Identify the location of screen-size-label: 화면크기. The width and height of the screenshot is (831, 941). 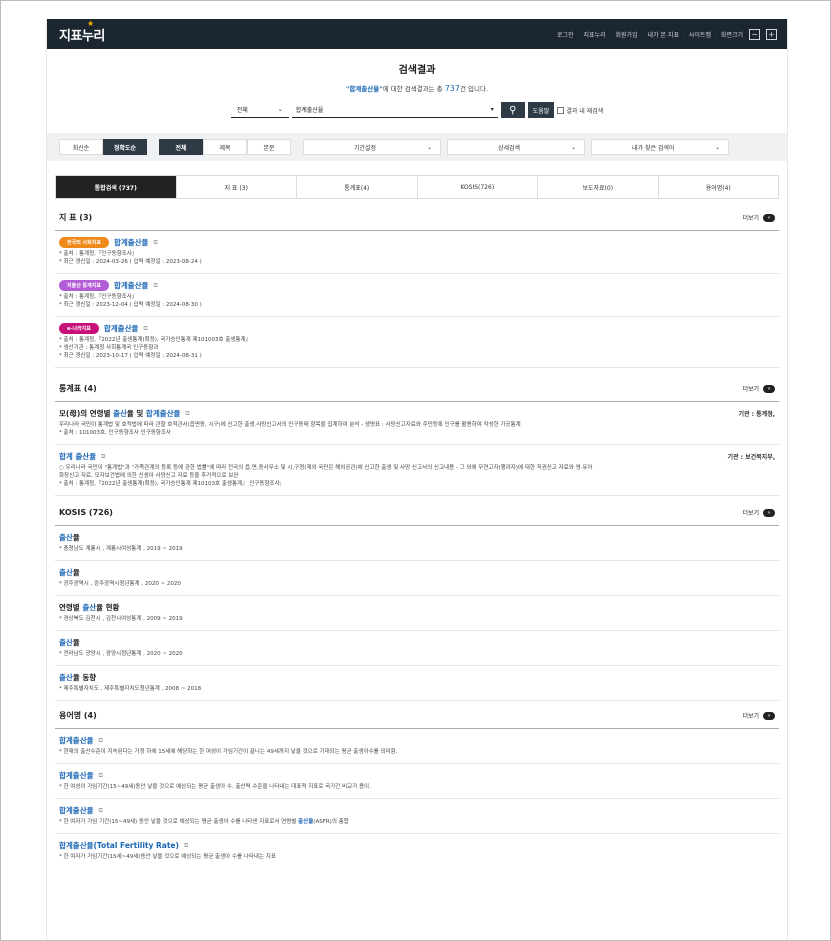
(731, 35).